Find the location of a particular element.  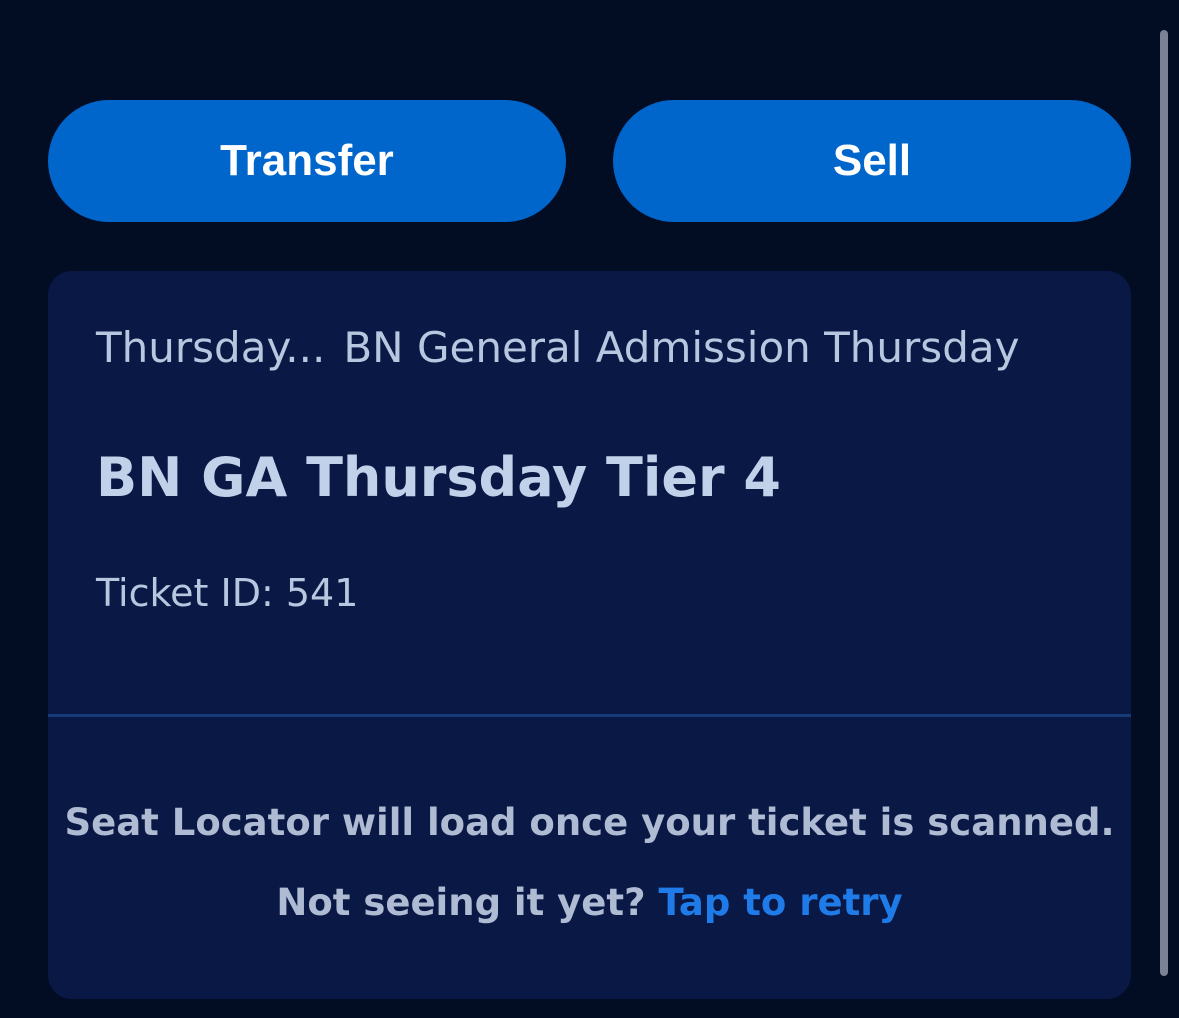

retry-prompt: Not seeing it yet? is located at coordinates (461, 902).